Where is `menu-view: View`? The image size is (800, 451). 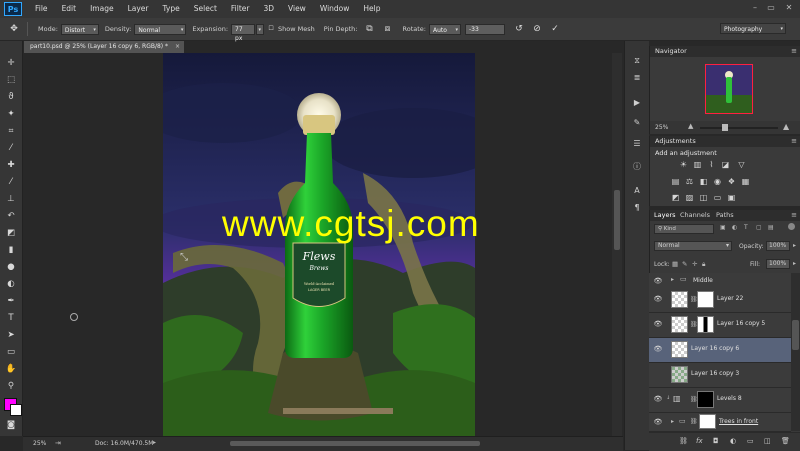
menu-view: View is located at coordinates (297, 9).